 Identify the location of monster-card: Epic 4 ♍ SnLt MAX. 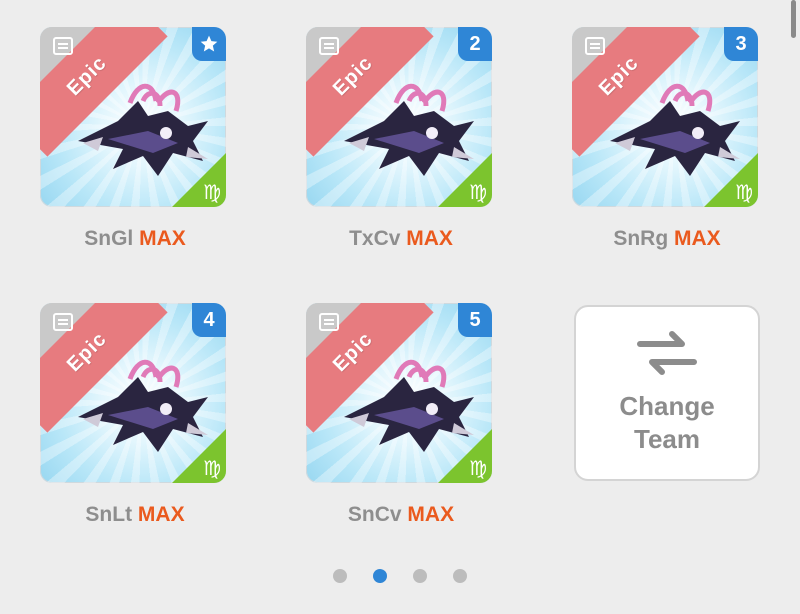
(135, 415).